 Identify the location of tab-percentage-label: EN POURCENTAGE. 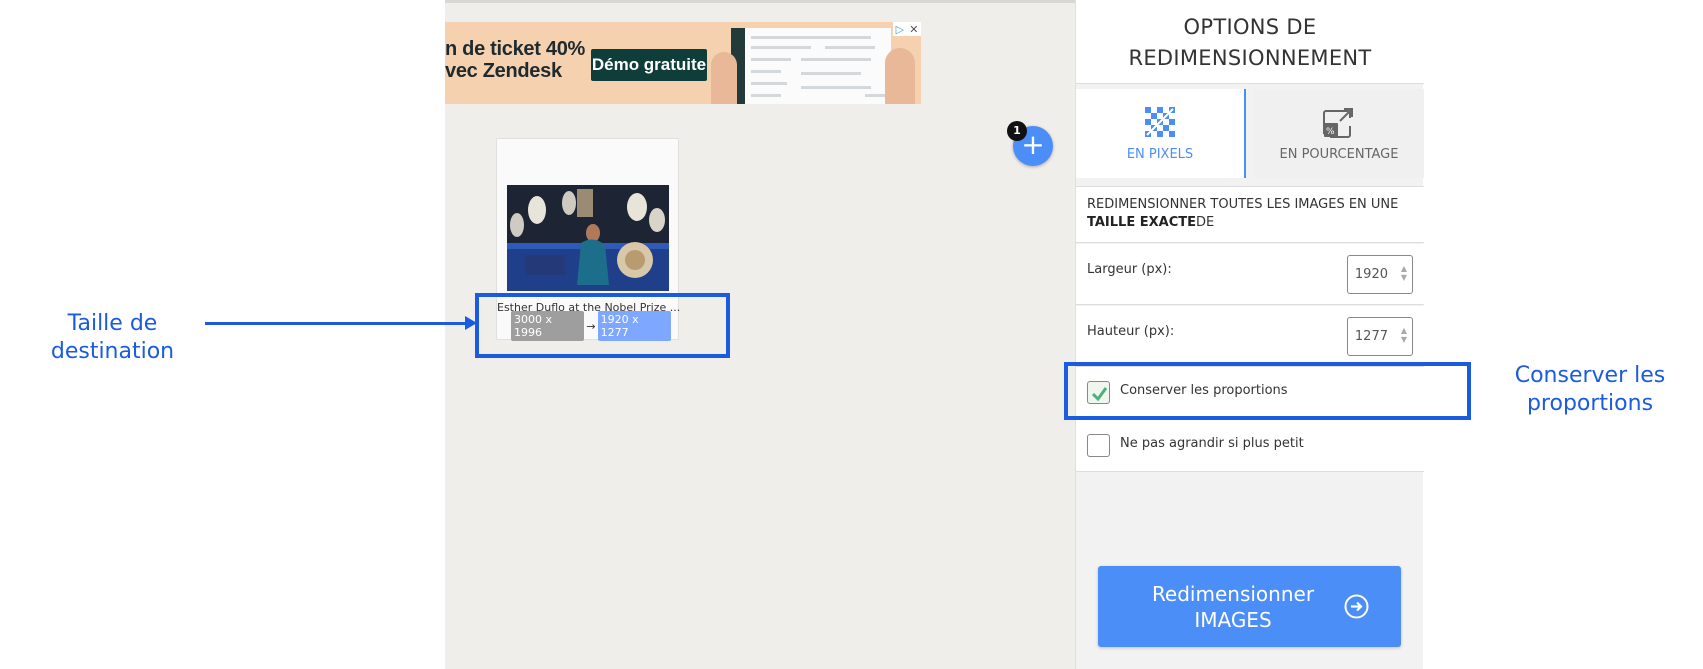
(1339, 154).